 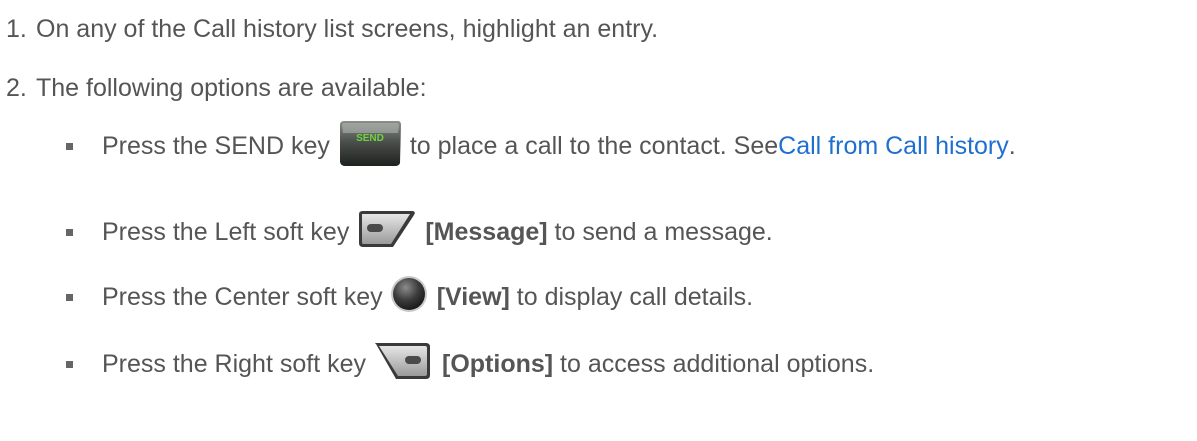 I want to click on options-label: [Options], so click(x=498, y=363).